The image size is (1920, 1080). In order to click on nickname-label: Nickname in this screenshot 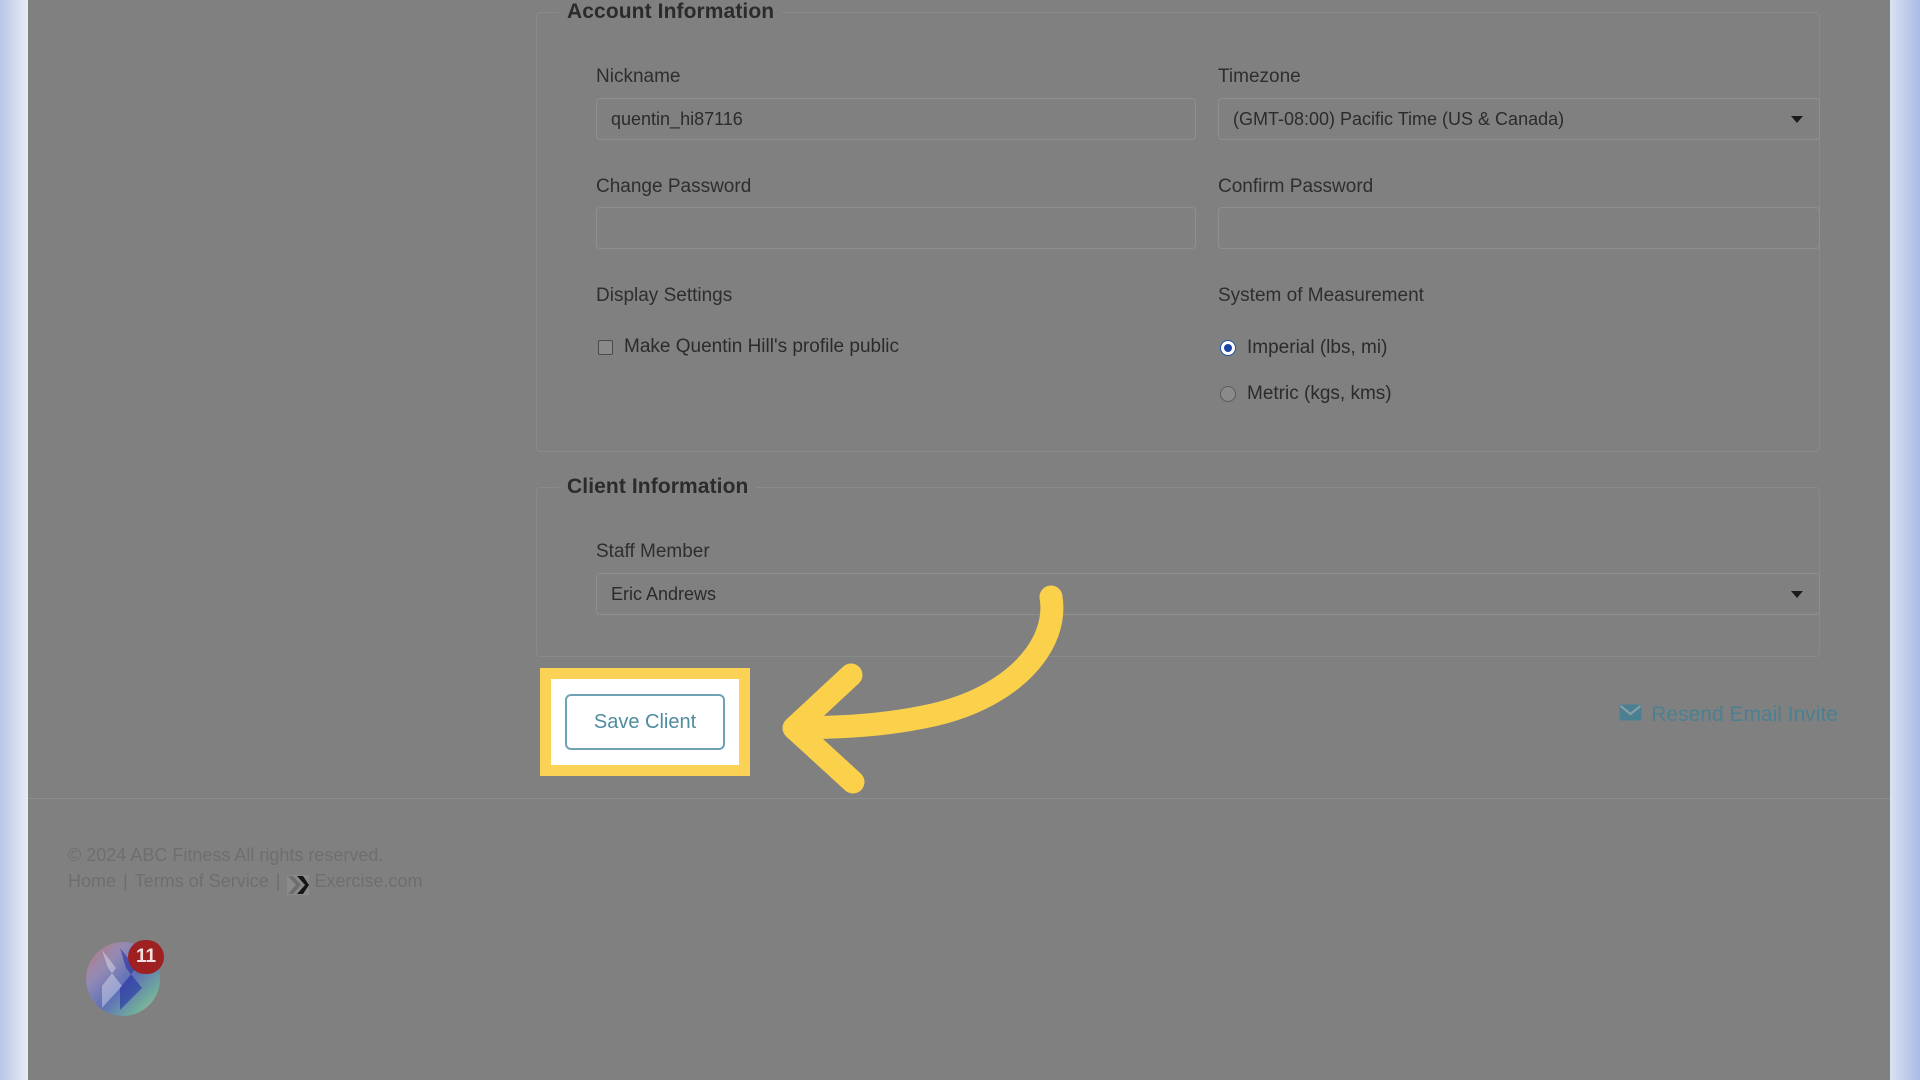, I will do `click(638, 76)`.